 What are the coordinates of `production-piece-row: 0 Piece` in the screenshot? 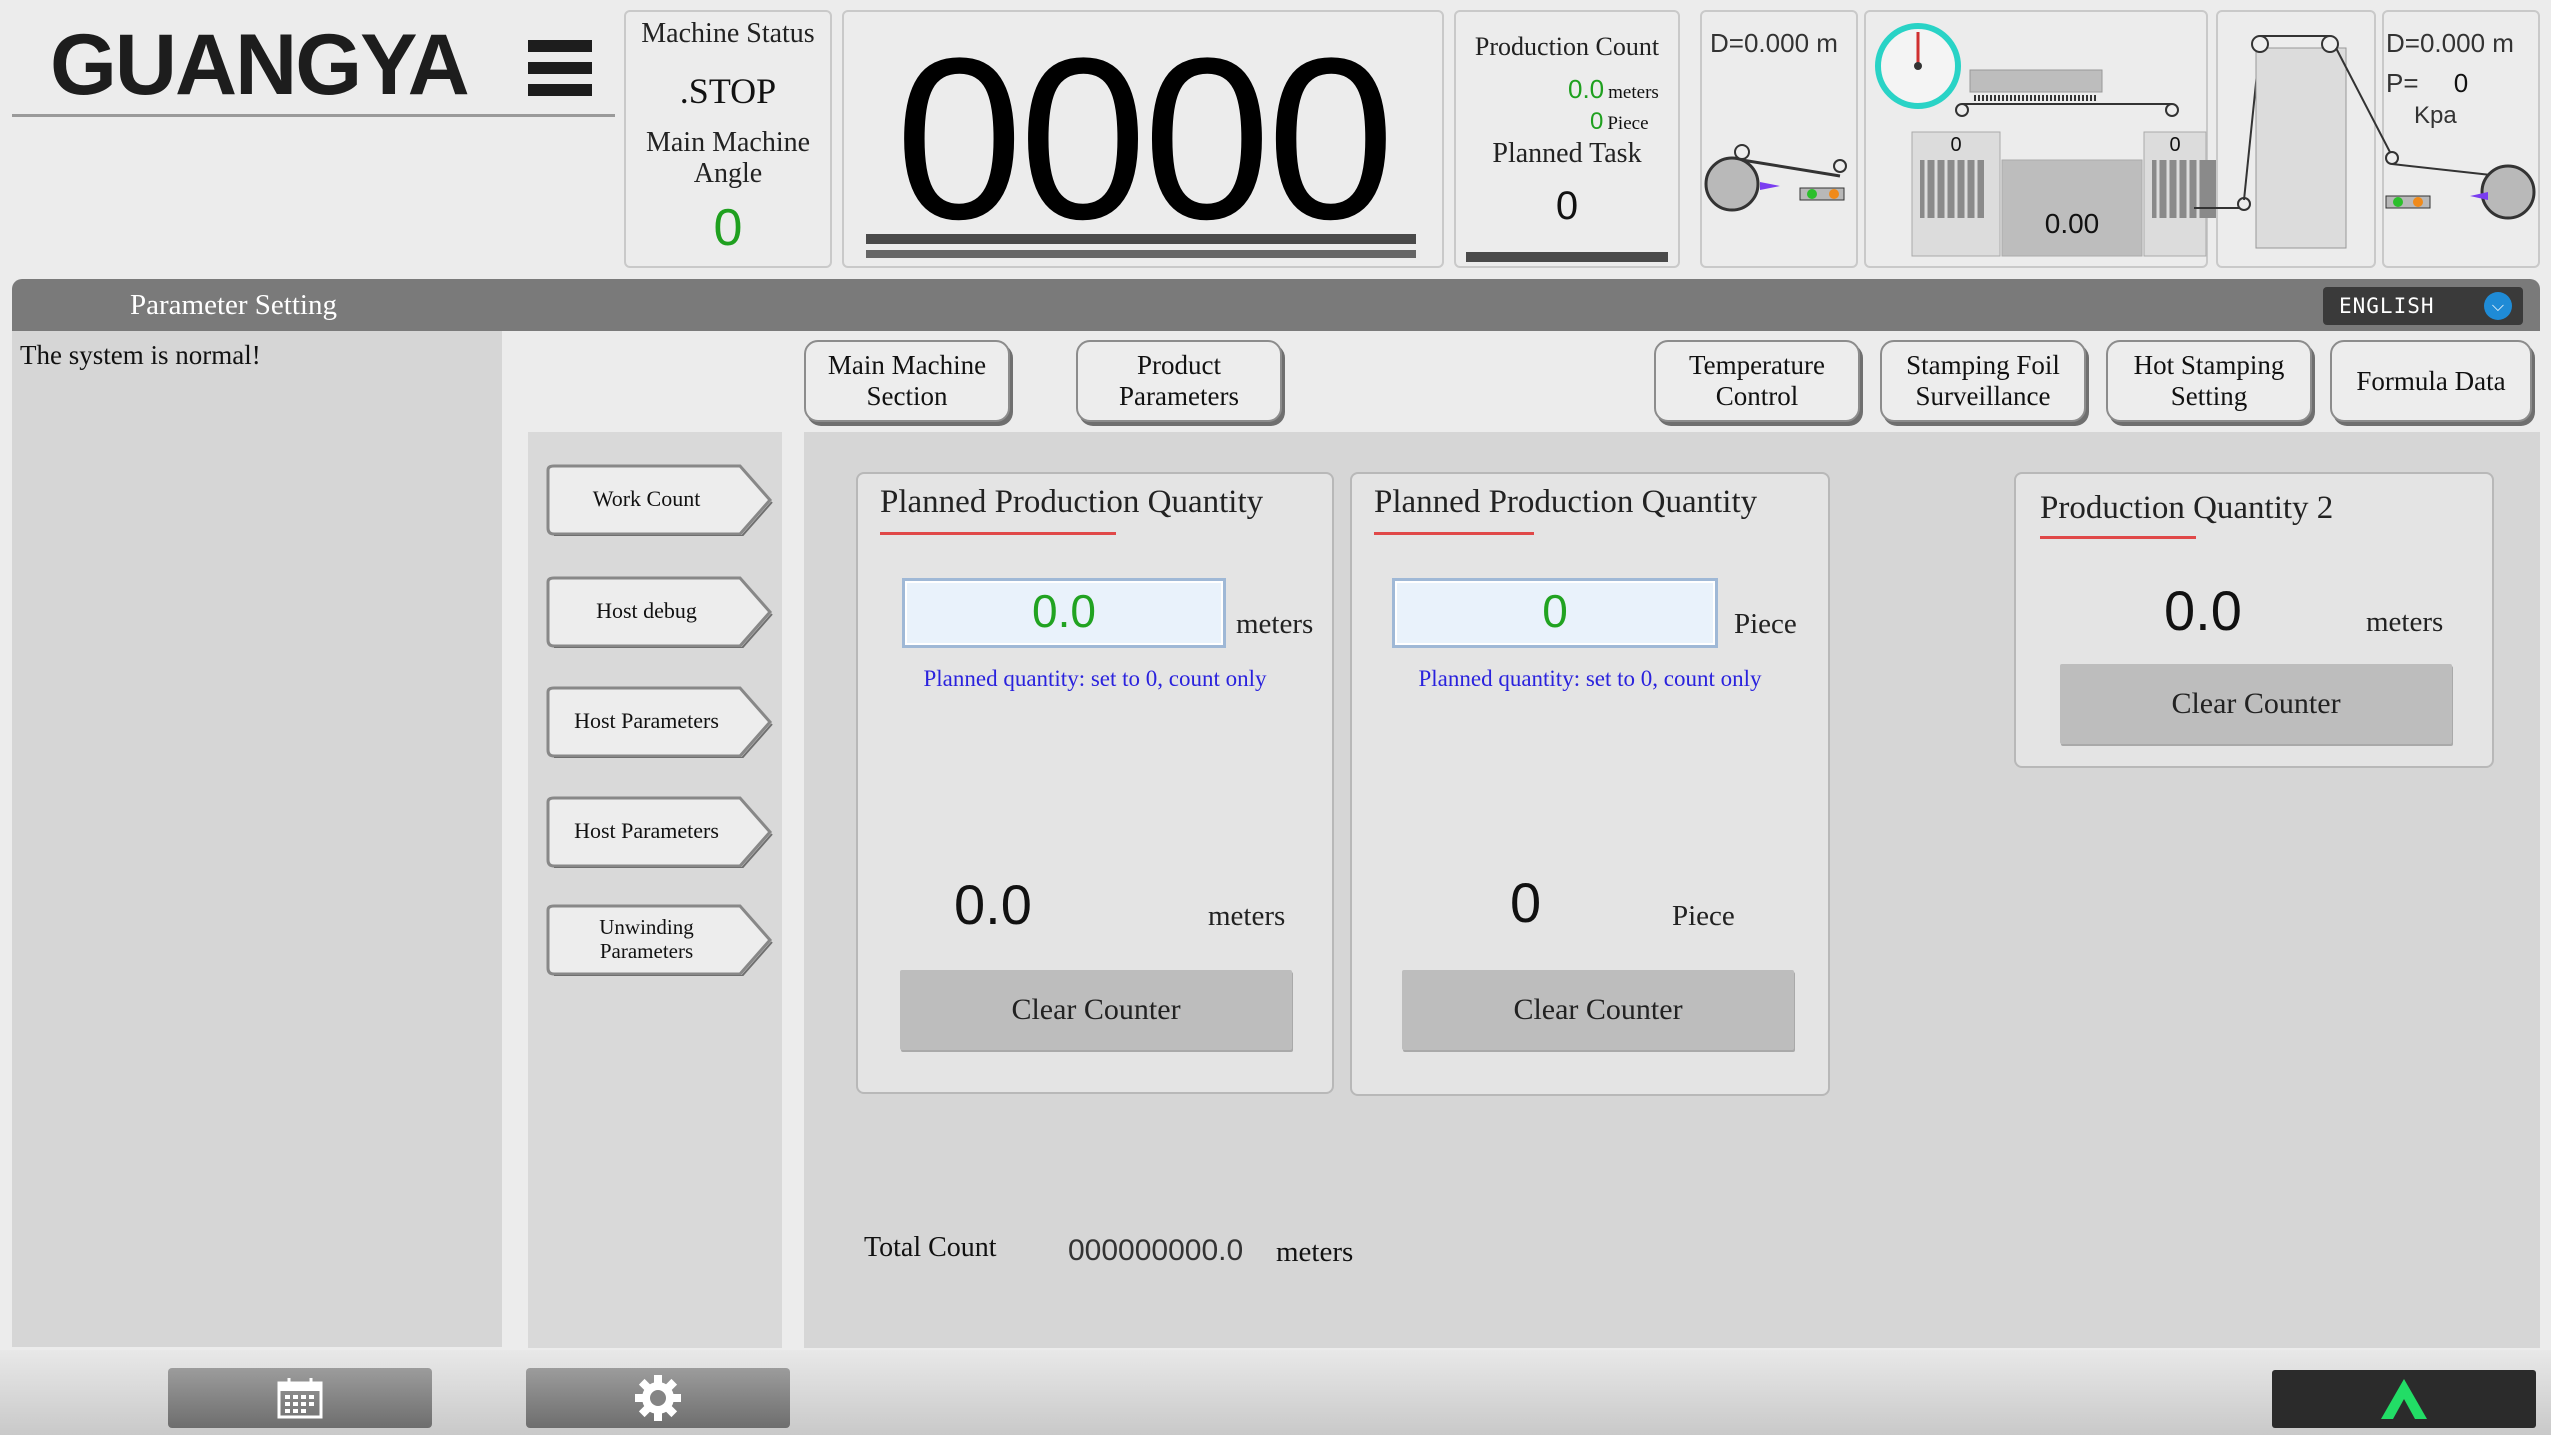 It's located at (1635, 122).